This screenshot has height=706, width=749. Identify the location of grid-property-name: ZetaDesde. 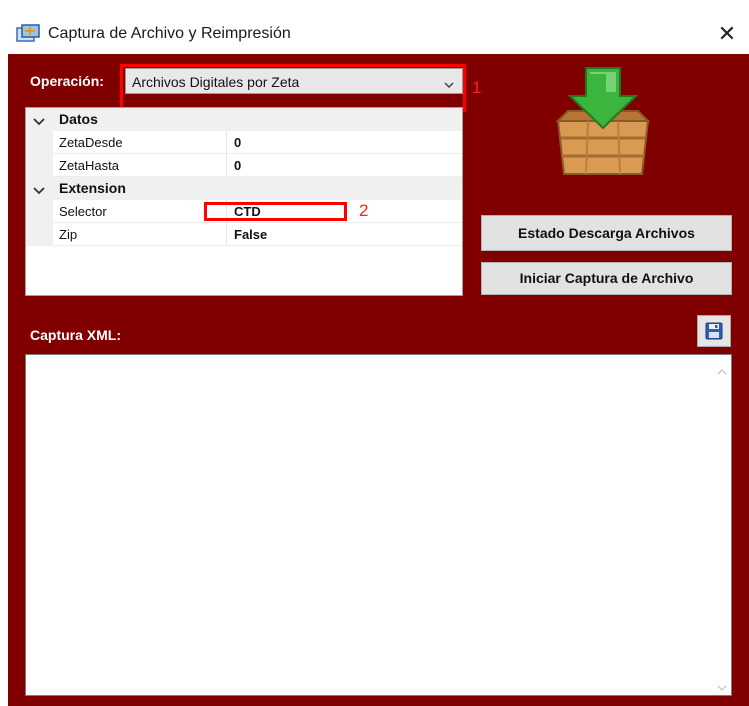
(91, 142).